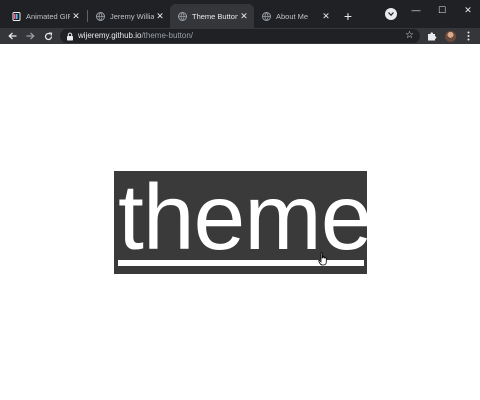 This screenshot has width=480, height=400. Describe the element at coordinates (348, 16) in the screenshot. I see `new-tab-button: +` at that location.